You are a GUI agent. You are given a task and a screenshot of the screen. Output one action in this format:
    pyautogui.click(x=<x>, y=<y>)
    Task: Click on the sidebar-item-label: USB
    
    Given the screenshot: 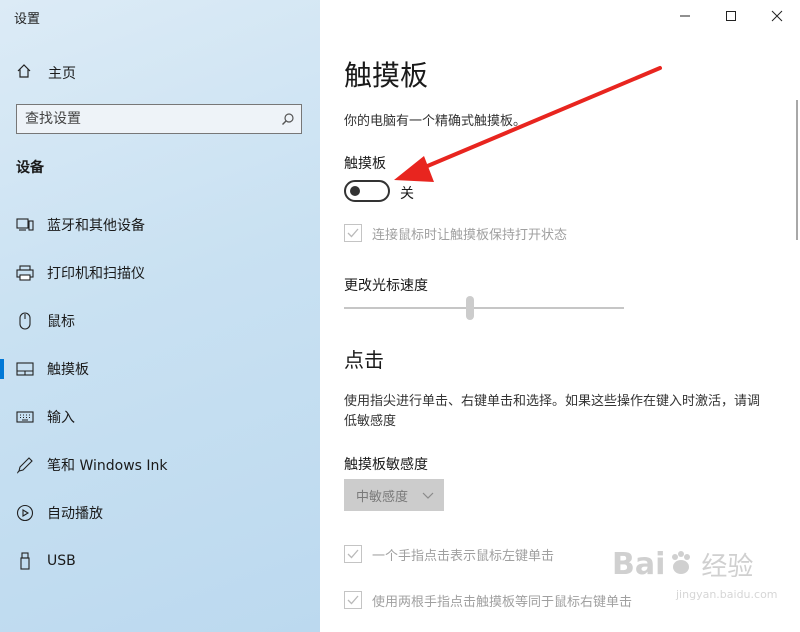 What is the action you would take?
    pyautogui.click(x=61, y=561)
    